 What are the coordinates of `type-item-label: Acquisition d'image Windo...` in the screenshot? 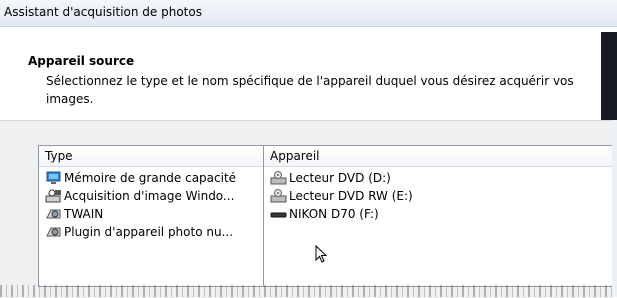 It's located at (149, 196).